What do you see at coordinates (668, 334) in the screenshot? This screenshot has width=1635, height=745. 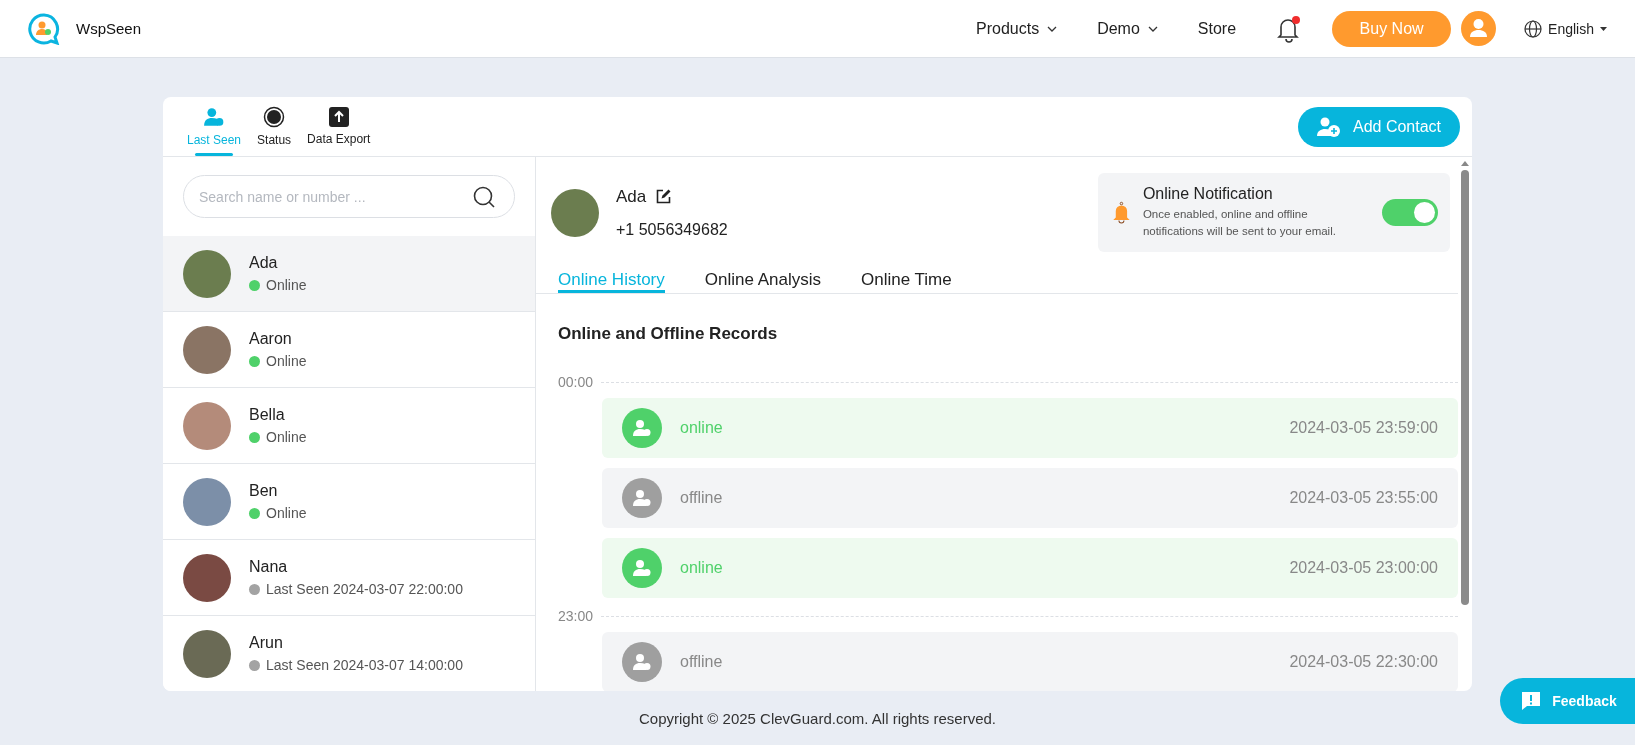 I see `records-title: Online and Offline Records` at bounding box center [668, 334].